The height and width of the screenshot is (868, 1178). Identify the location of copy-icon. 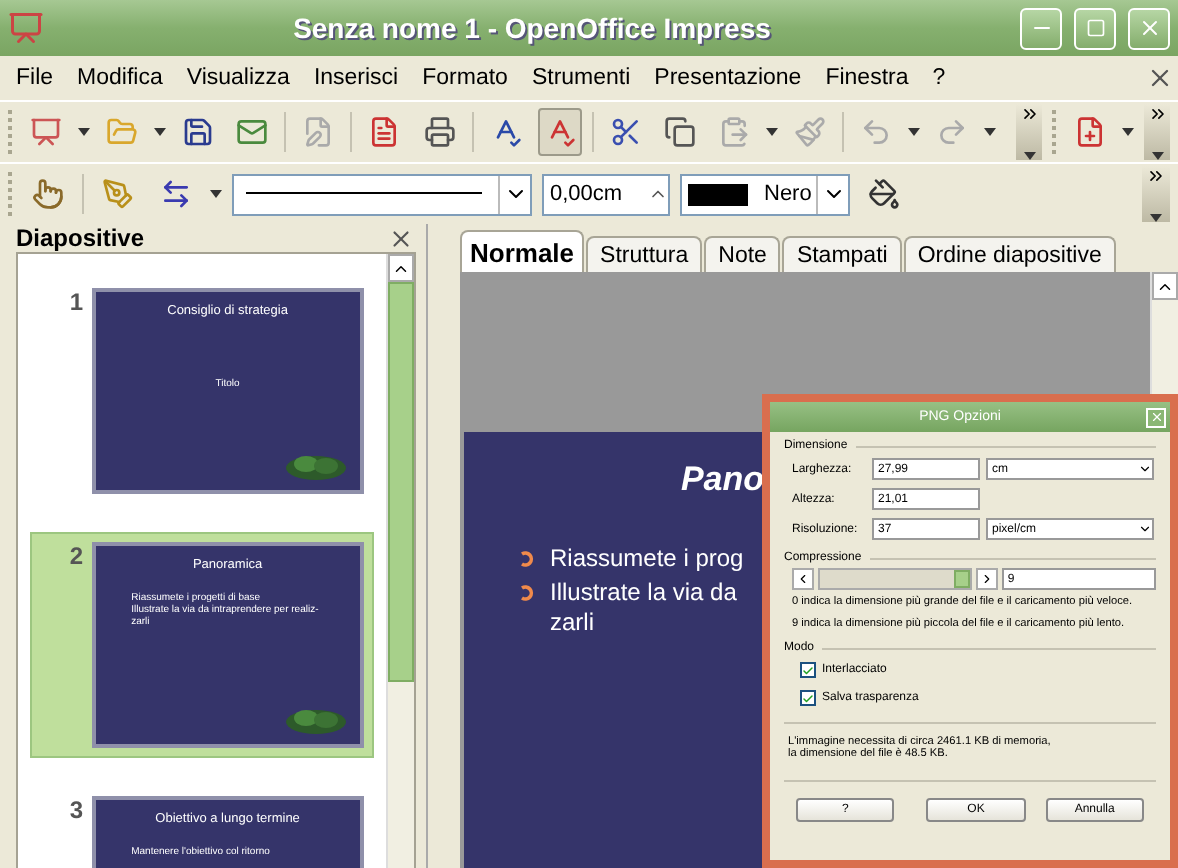
(679, 132).